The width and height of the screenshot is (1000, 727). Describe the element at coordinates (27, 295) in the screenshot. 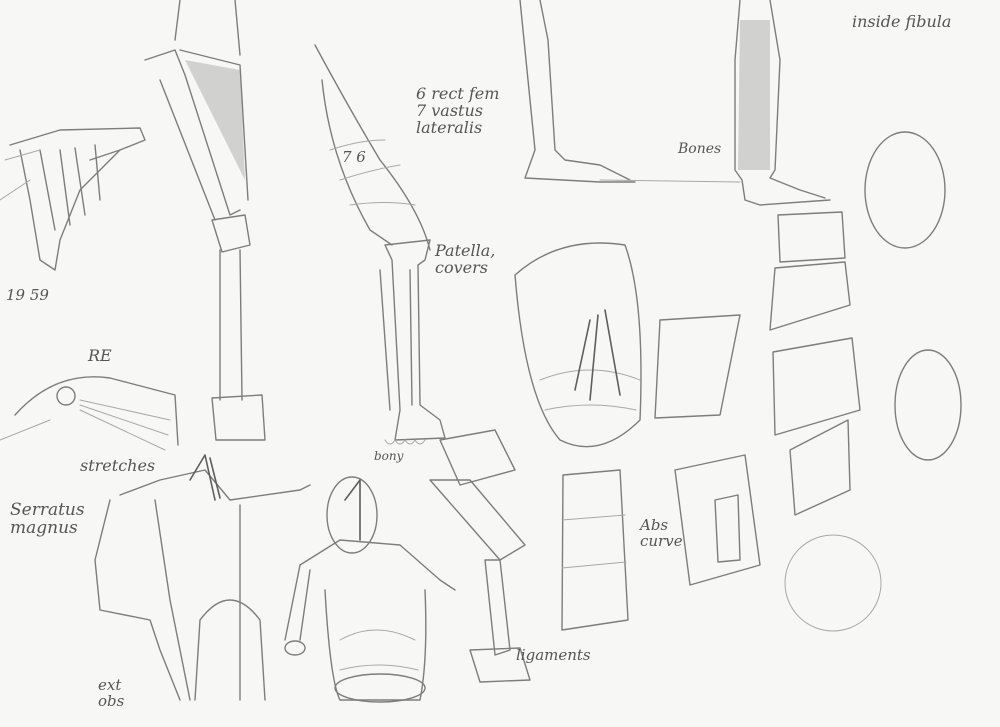

I see `note-1959: 19 59` at that location.